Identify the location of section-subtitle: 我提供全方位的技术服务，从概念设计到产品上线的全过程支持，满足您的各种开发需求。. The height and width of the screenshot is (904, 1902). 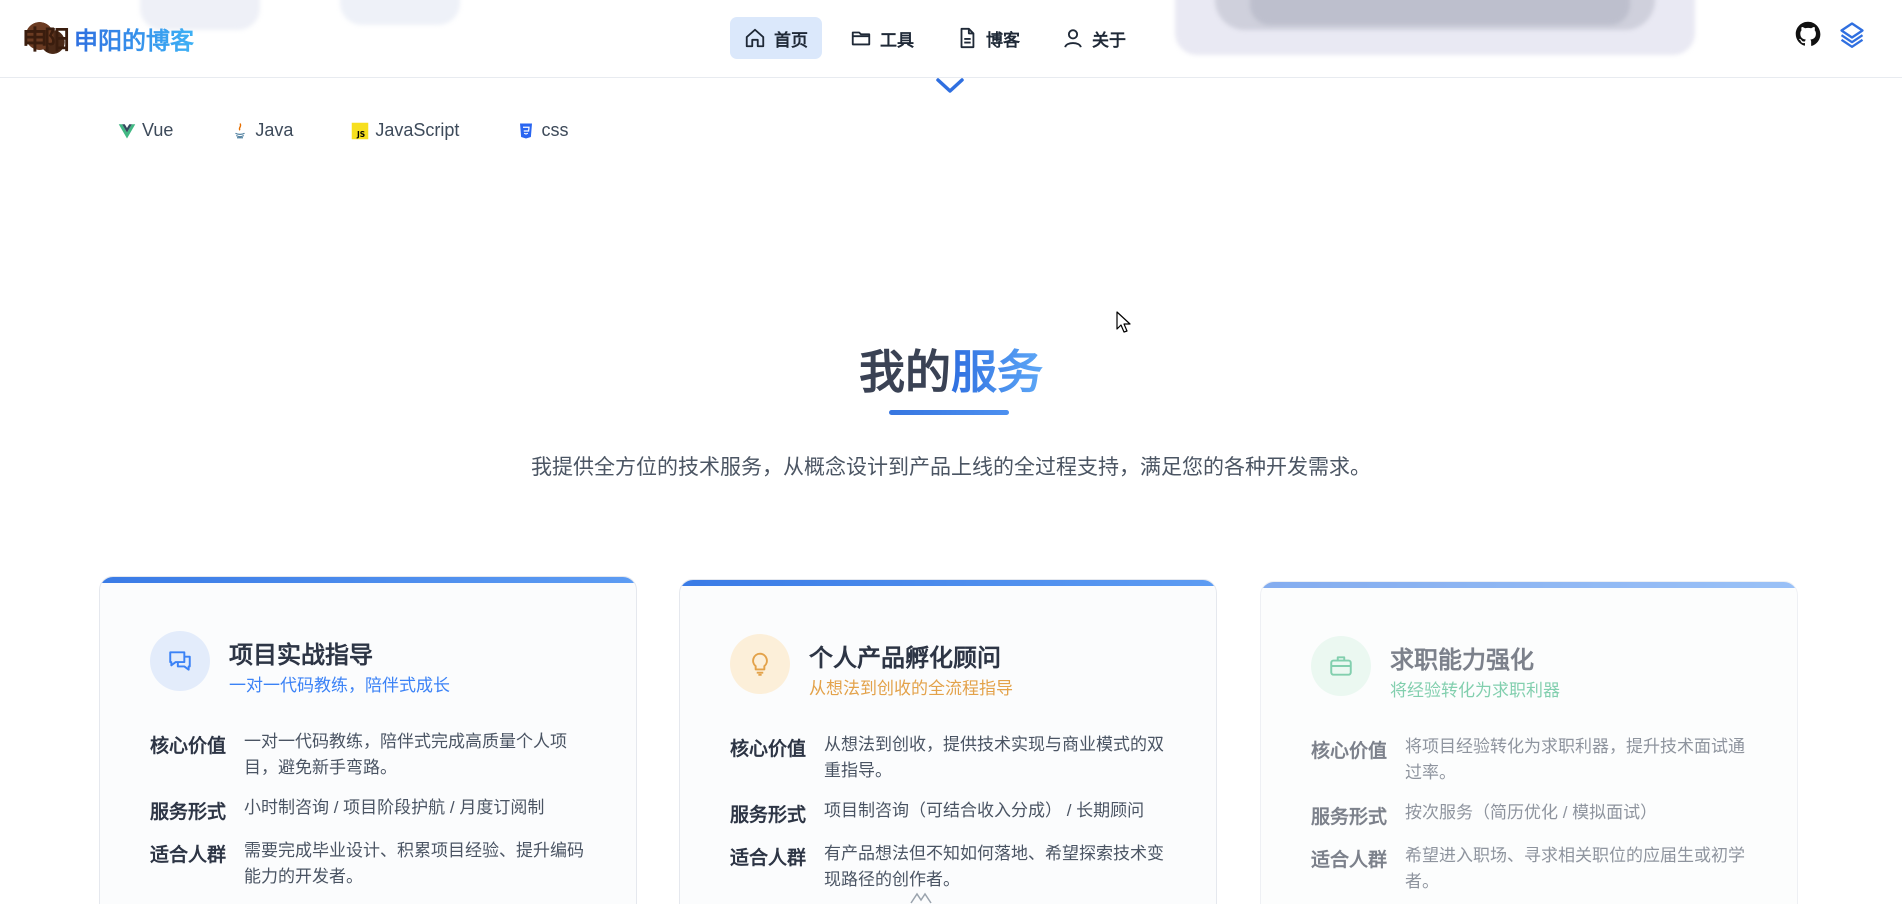
(951, 467).